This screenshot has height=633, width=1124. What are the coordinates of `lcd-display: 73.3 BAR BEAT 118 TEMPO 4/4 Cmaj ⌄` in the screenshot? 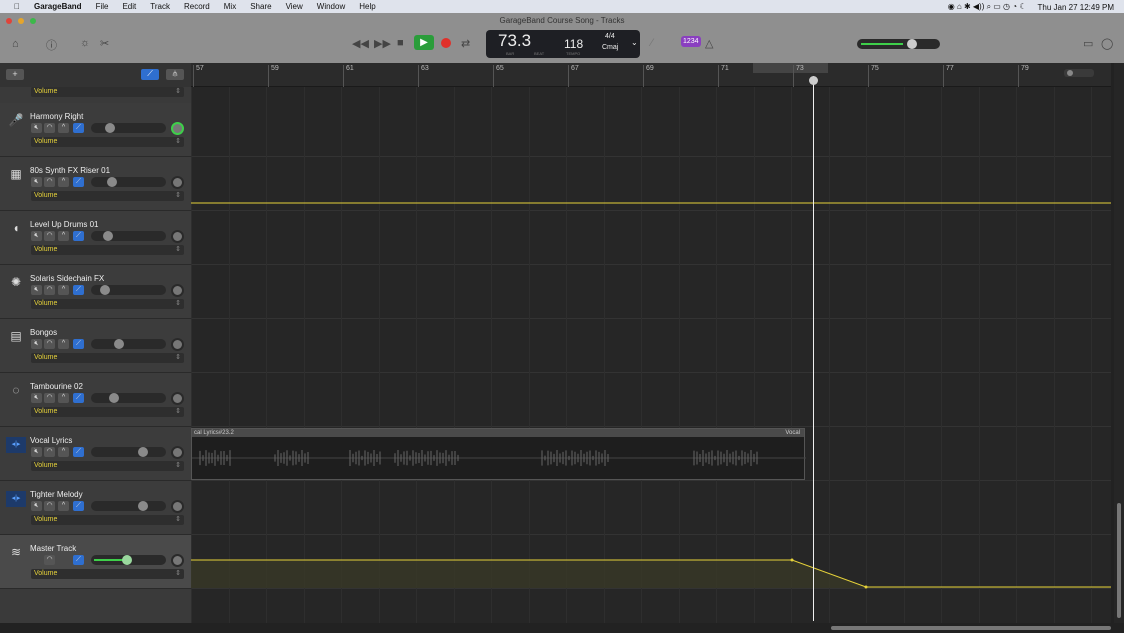 It's located at (563, 44).